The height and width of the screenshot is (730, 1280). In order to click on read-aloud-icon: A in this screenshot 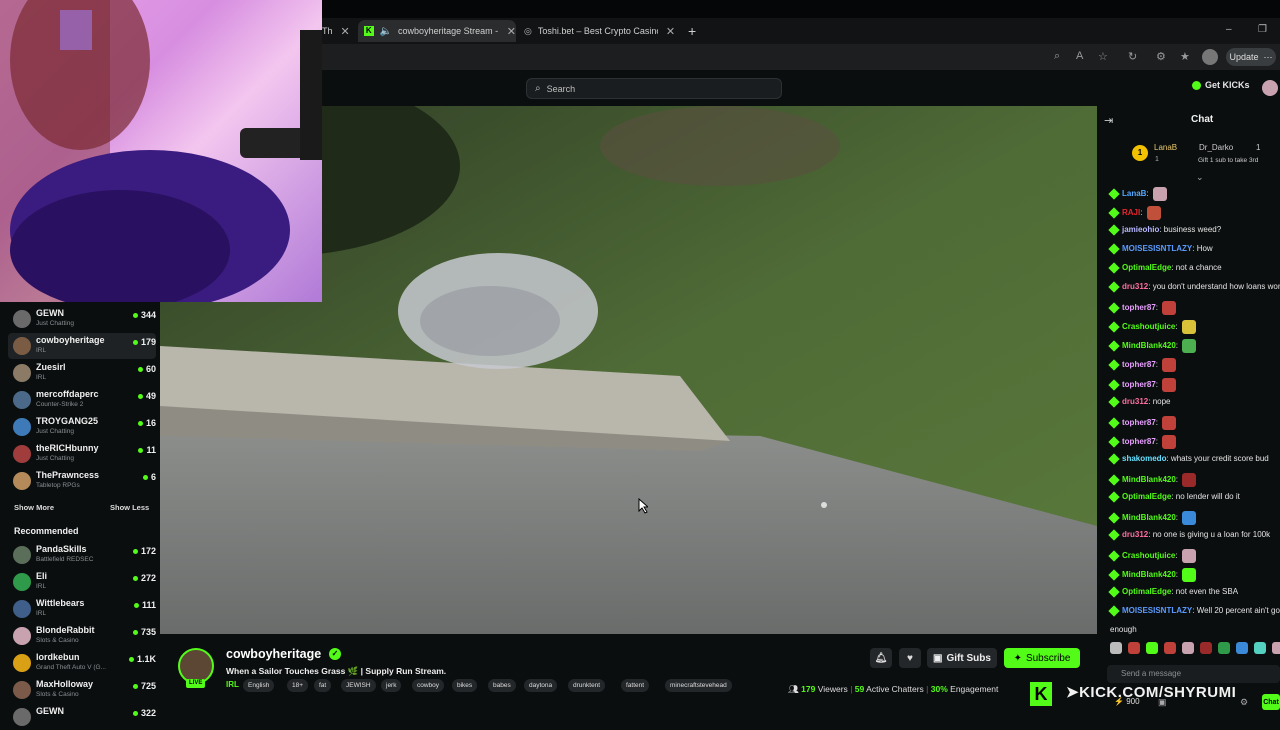, I will do `click(1079, 56)`.